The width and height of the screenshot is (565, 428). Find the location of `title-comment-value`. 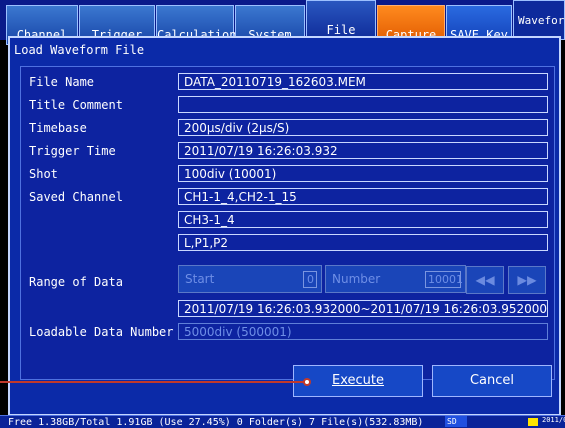

title-comment-value is located at coordinates (363, 104).